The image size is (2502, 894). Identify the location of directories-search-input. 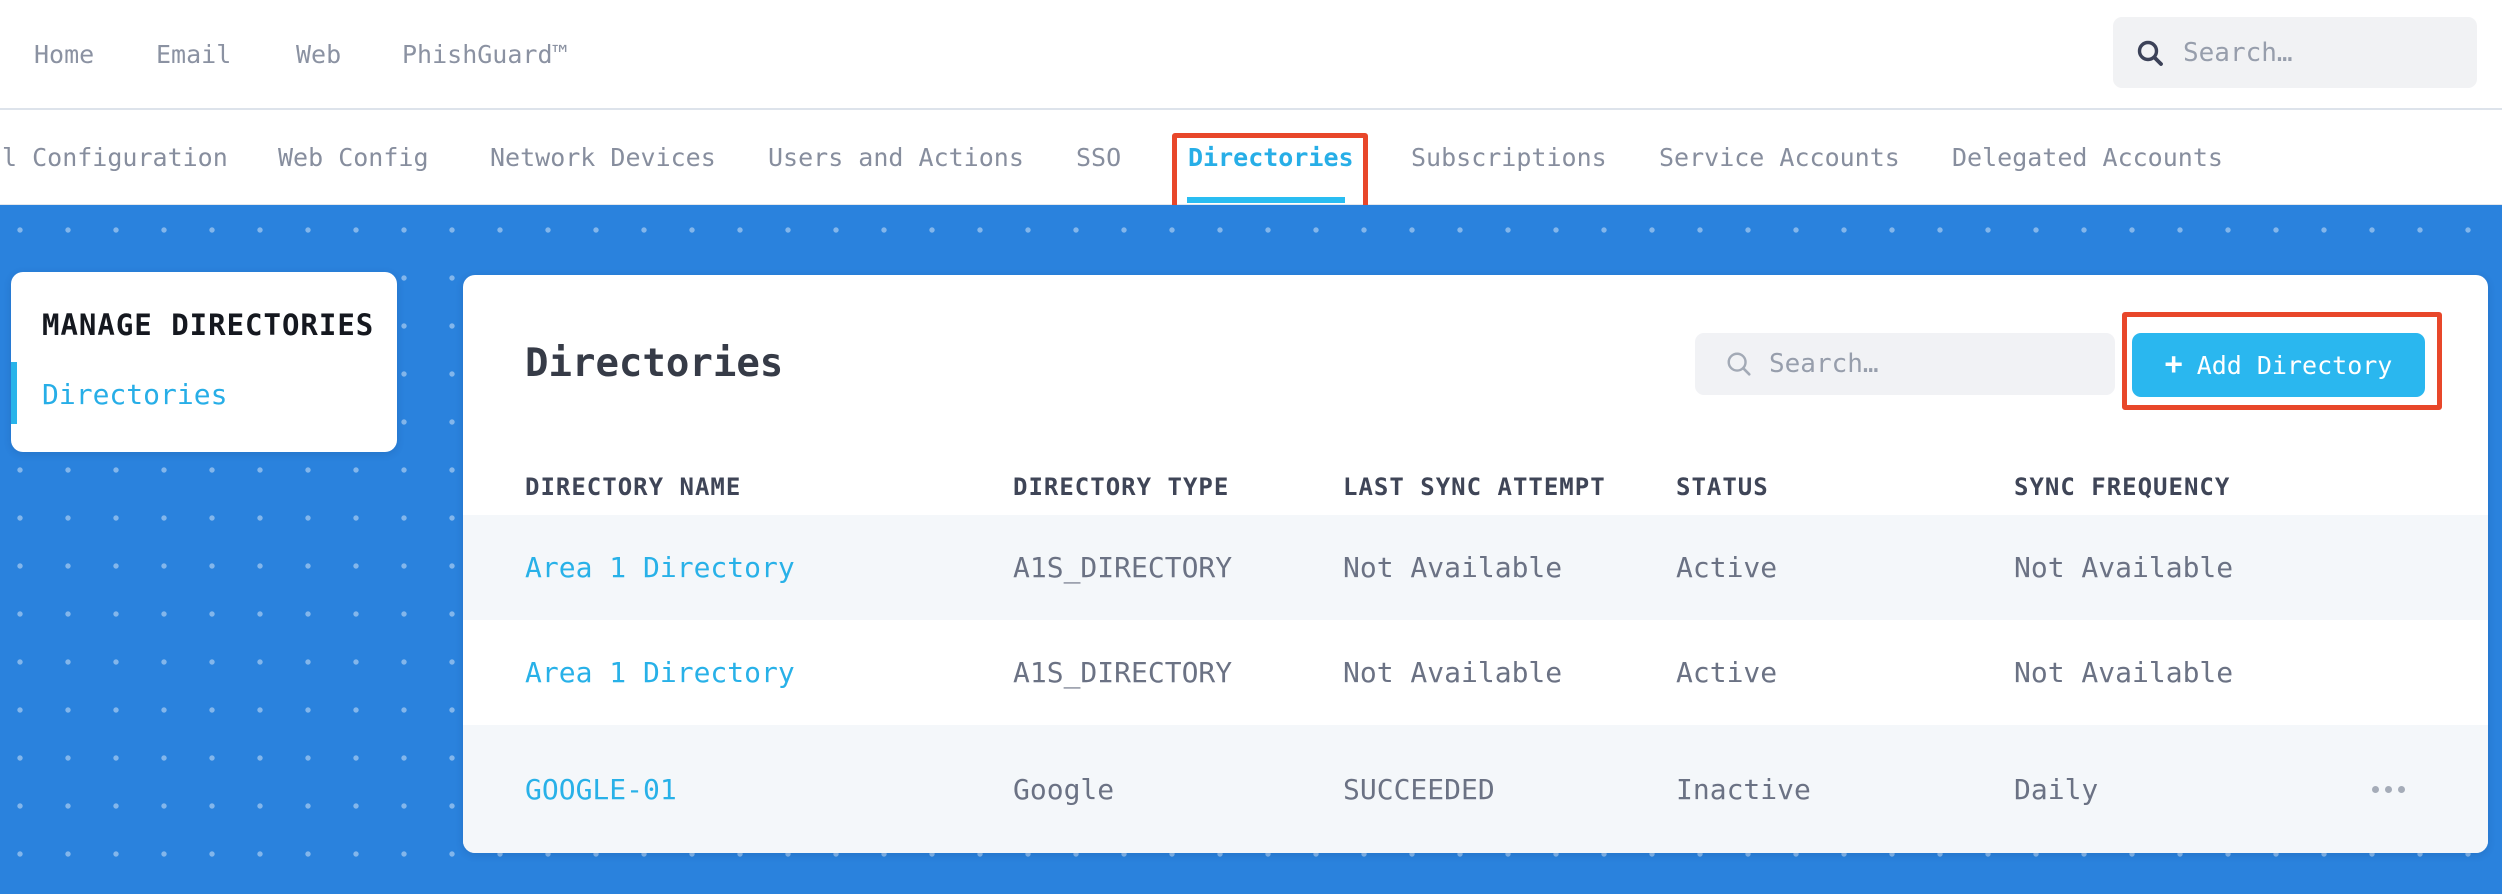
(1942, 364).